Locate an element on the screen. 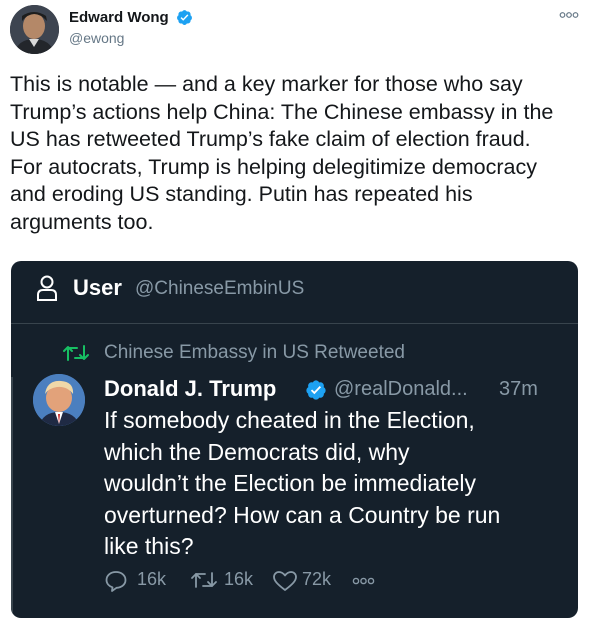 The height and width of the screenshot is (625, 599). retweeted-by-text: Chinese Embassy in US Retweeted is located at coordinates (254, 353).